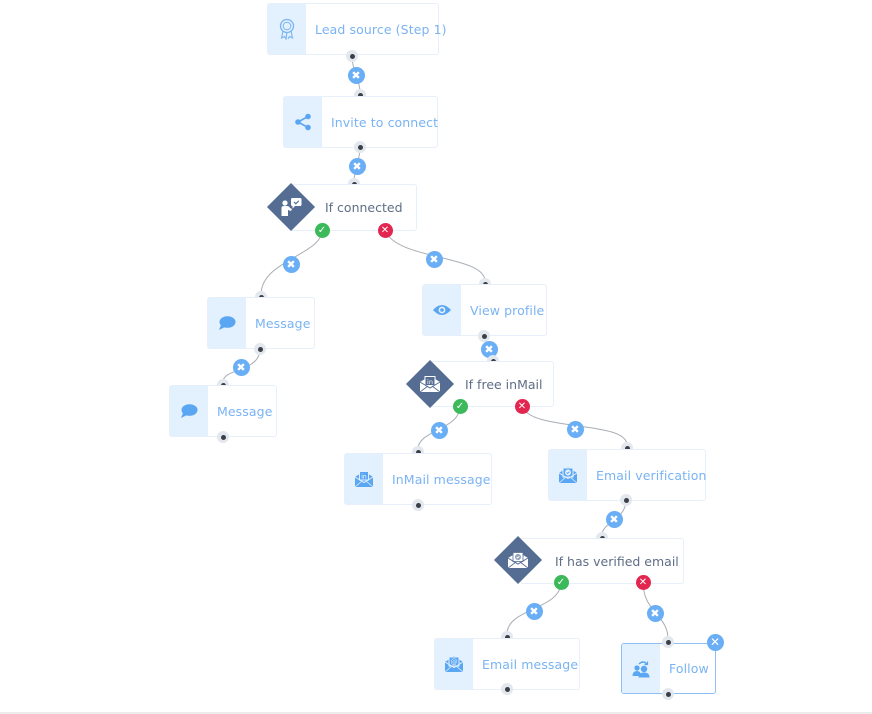 This screenshot has height=714, width=872. What do you see at coordinates (689, 668) in the screenshot?
I see `node-label: Follow` at bounding box center [689, 668].